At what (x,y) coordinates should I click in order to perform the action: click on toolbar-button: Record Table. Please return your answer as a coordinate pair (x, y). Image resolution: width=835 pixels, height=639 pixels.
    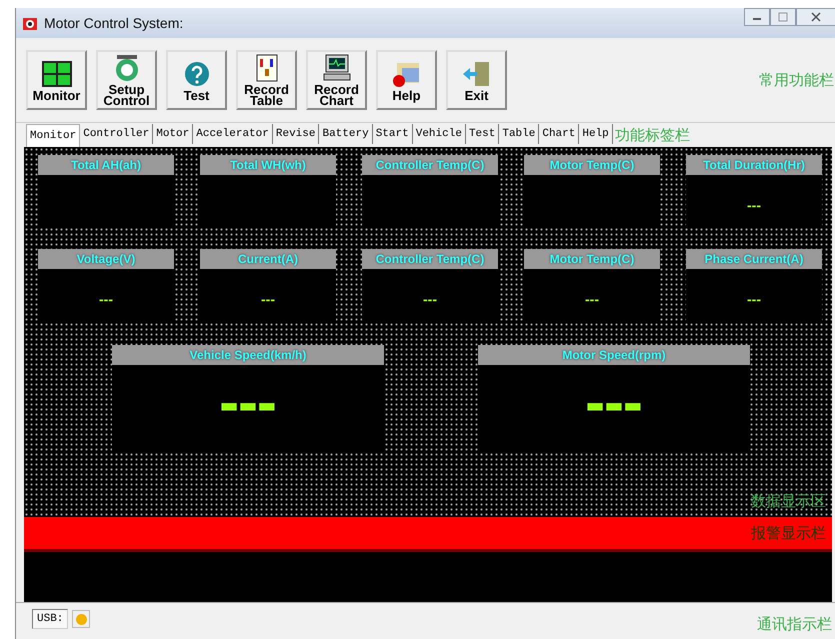
    Looking at the image, I should click on (266, 80).